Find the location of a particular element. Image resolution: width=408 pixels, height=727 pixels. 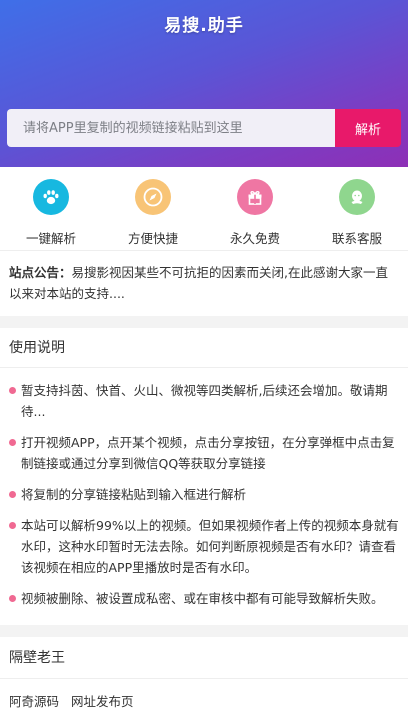

feature-label: 联系客服 is located at coordinates (356, 238).